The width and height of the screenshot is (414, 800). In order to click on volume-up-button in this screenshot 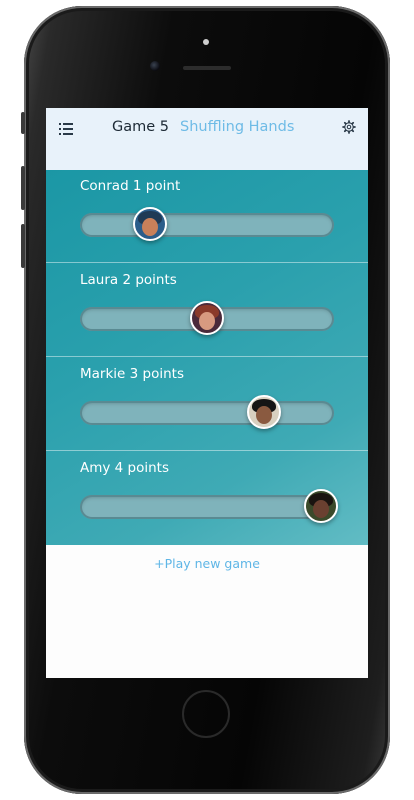, I will do `click(23, 188)`.